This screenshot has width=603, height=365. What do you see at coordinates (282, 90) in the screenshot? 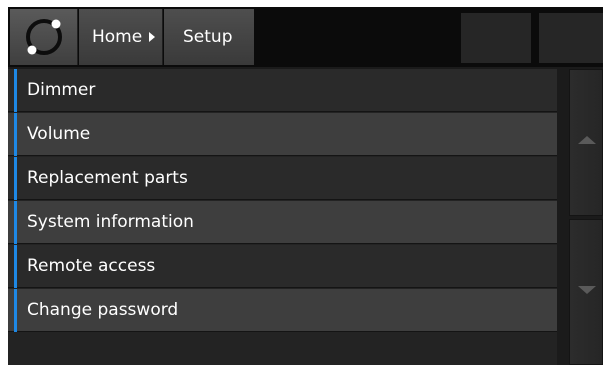
I see `menu-item-dimmer: Dimmer` at bounding box center [282, 90].